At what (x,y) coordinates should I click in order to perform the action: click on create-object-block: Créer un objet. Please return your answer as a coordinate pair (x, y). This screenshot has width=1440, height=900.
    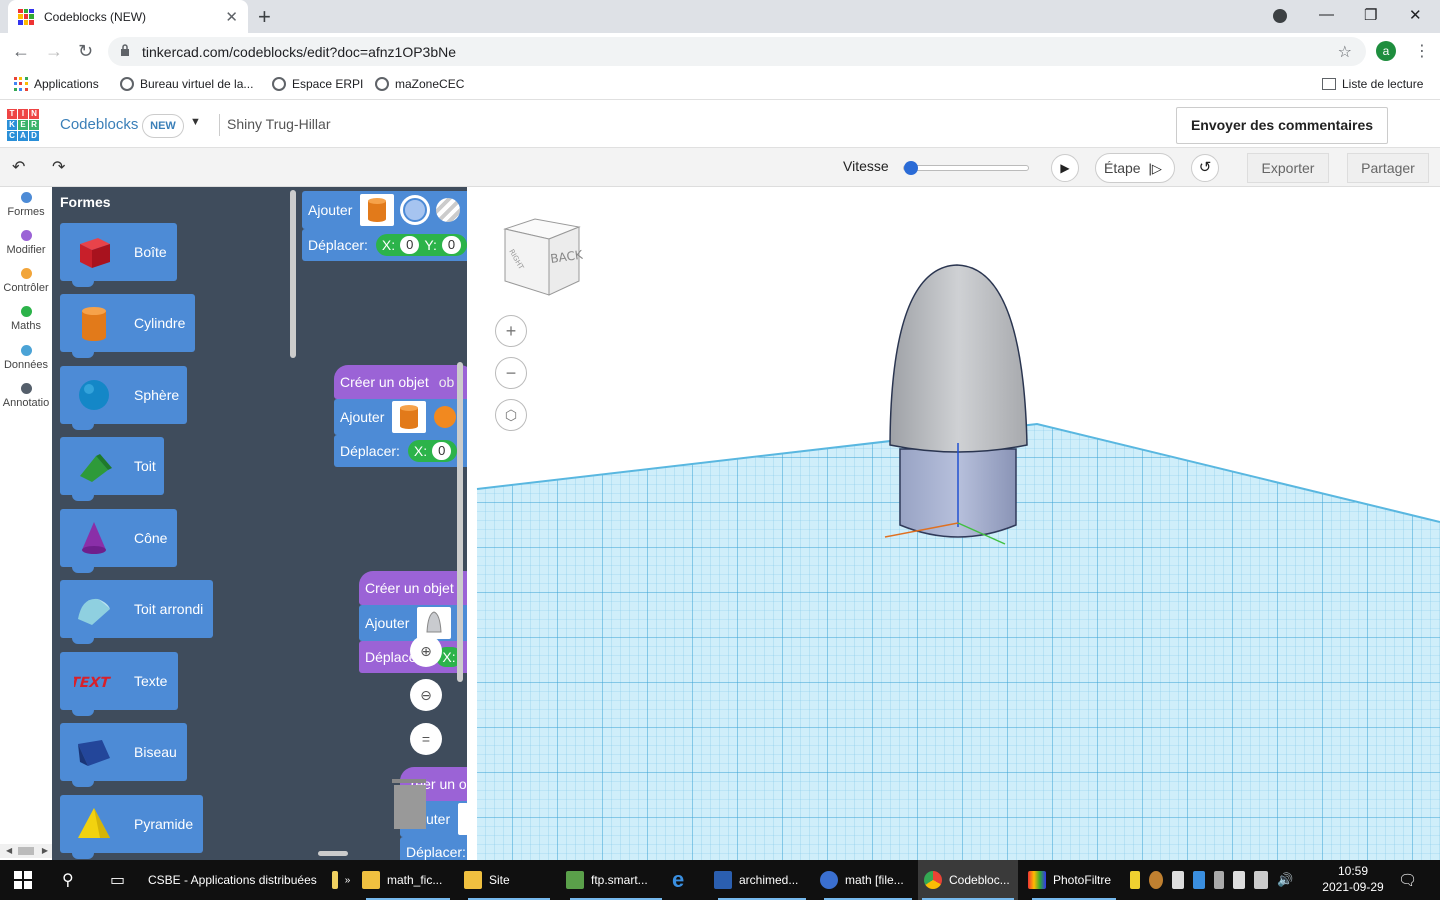
    Looking at the image, I should click on (413, 588).